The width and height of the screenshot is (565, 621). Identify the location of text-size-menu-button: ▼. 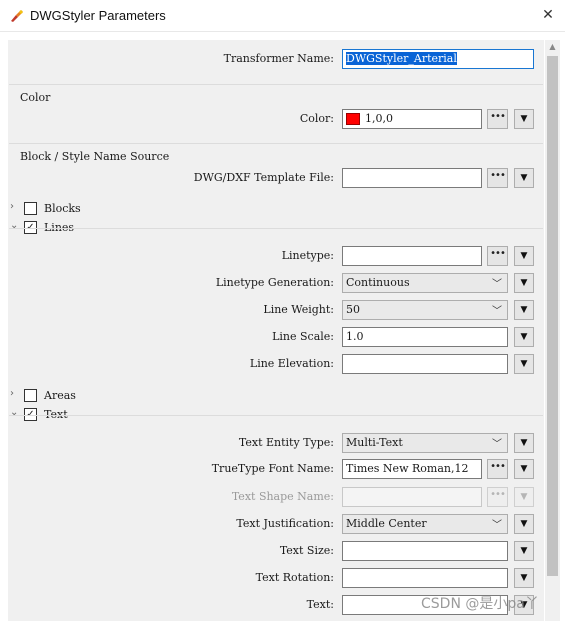
(524, 551).